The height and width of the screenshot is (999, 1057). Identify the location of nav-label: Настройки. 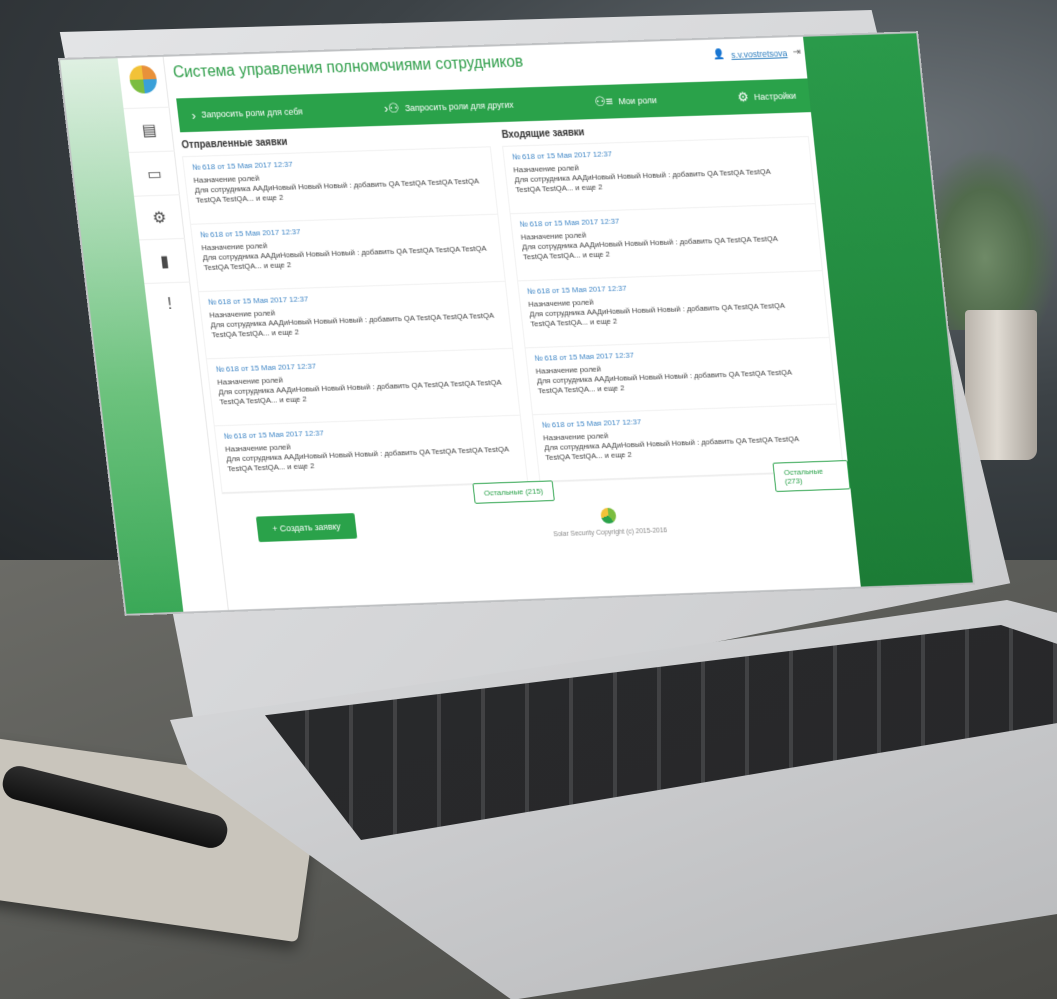
(775, 96).